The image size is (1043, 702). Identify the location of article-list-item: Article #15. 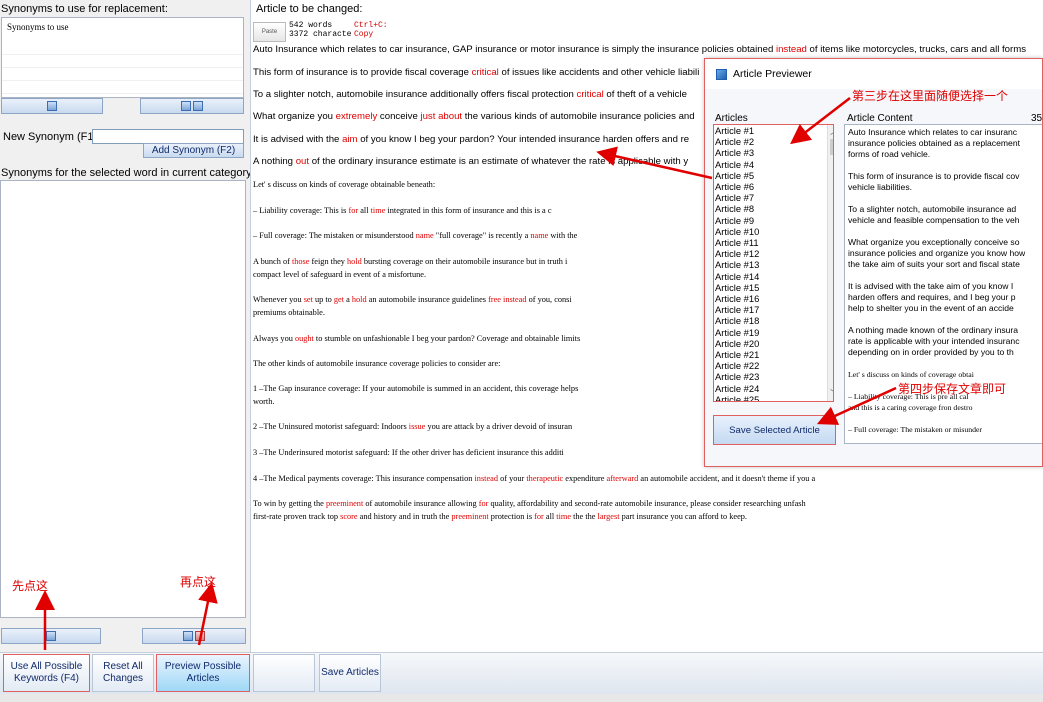
(773, 287).